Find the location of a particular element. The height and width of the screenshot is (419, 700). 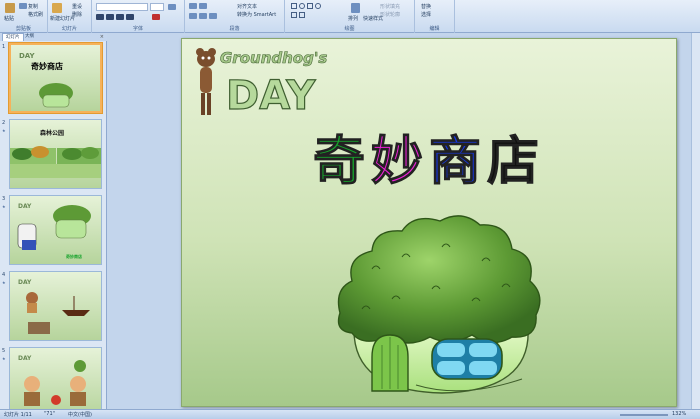

title-char-2: 妙 is located at coordinates (399, 162).